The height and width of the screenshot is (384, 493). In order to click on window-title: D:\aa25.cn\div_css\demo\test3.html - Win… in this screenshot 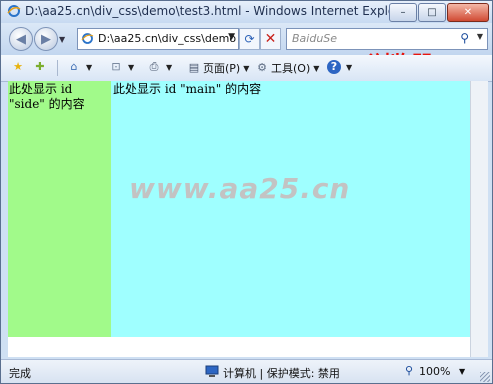, I will do `click(219, 11)`.